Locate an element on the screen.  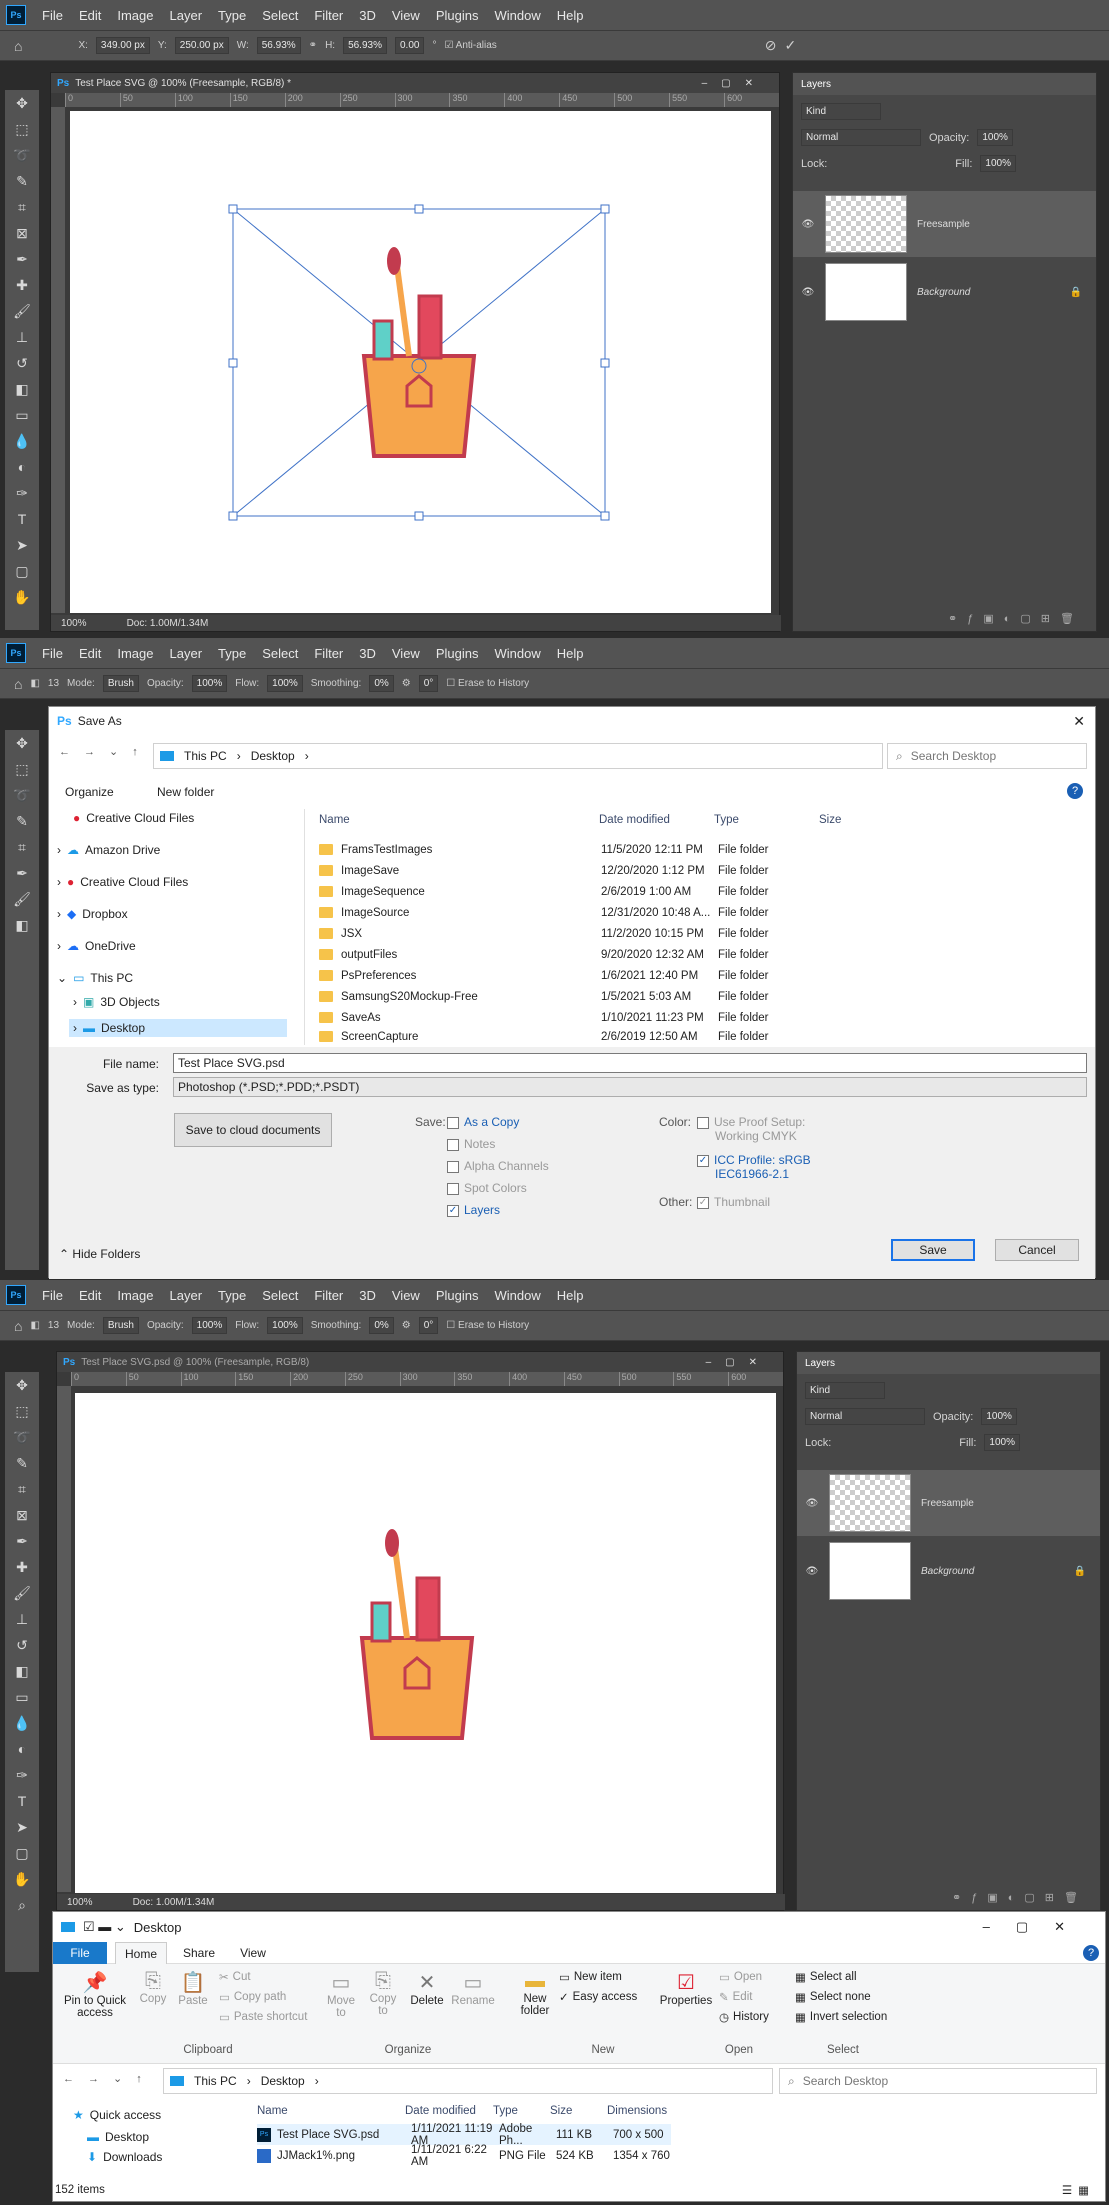
layer-row-background: 👁 Background 🔒 is located at coordinates (944, 292).